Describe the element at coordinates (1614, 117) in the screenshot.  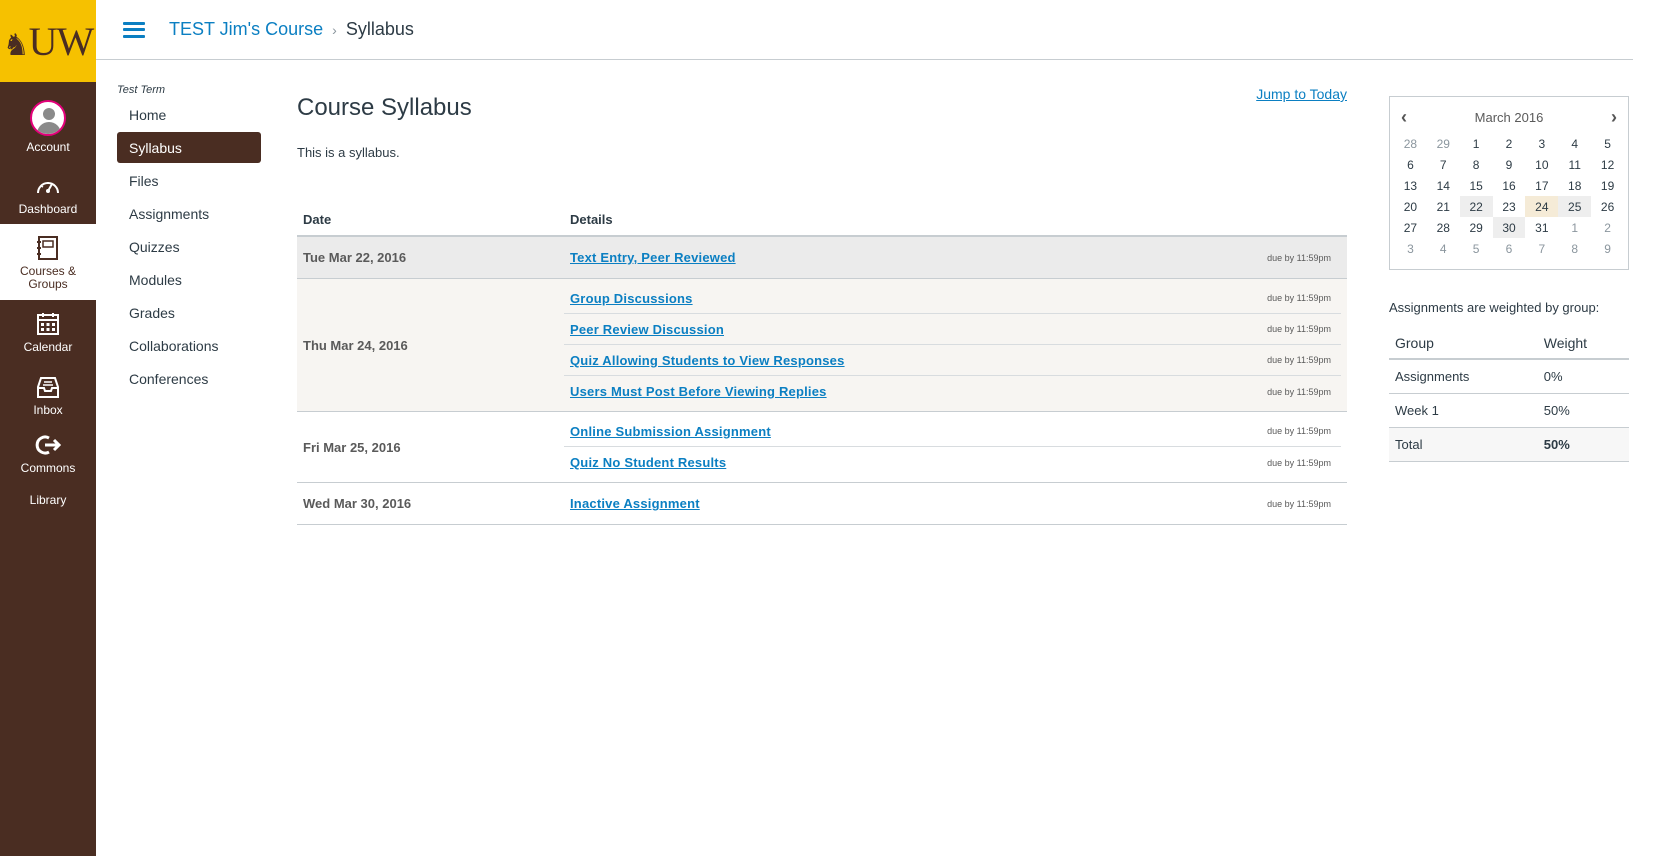
I see `chevron-right-icon: ›` at that location.